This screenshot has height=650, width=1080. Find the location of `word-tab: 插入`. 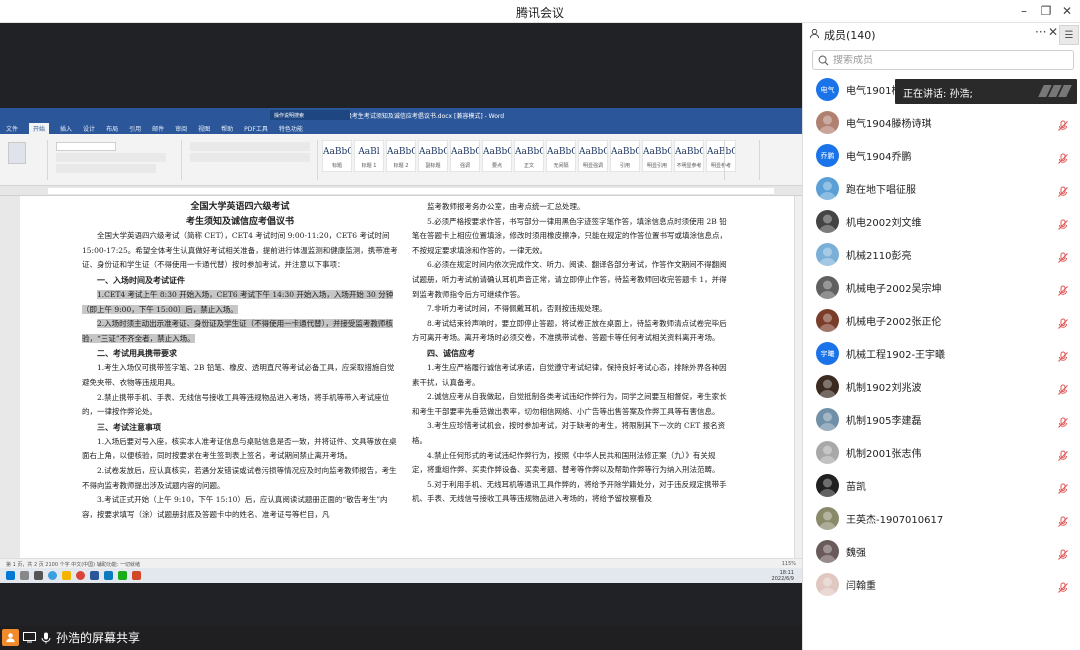

word-tab: 插入 is located at coordinates (66, 128).